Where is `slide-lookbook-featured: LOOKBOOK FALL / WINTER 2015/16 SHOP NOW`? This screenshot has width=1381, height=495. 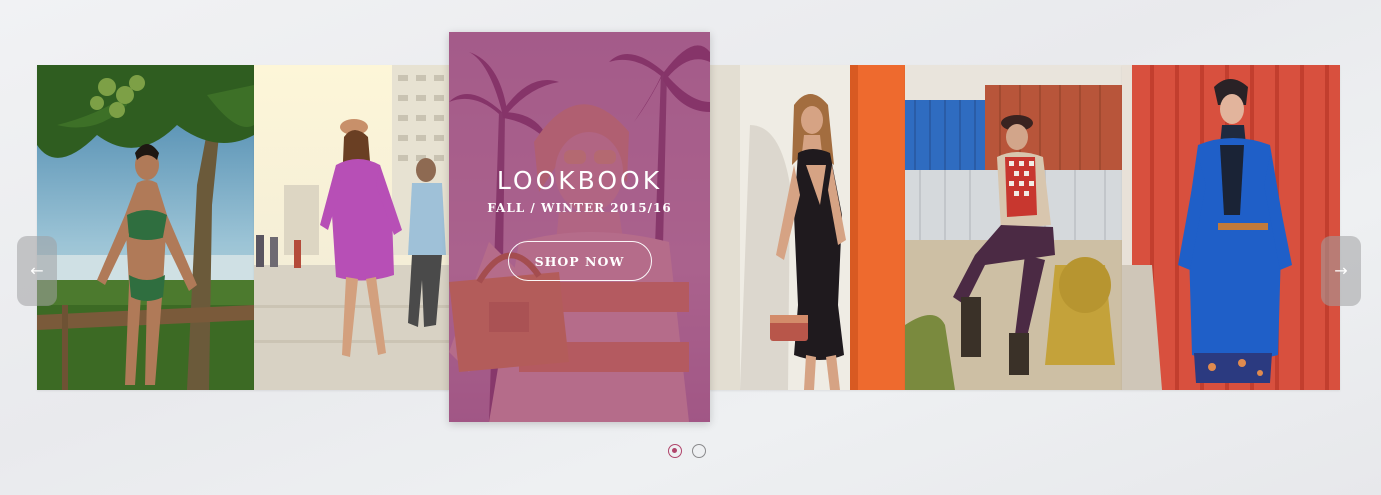 slide-lookbook-featured: LOOKBOOK FALL / WINTER 2015/16 SHOP NOW is located at coordinates (579, 227).